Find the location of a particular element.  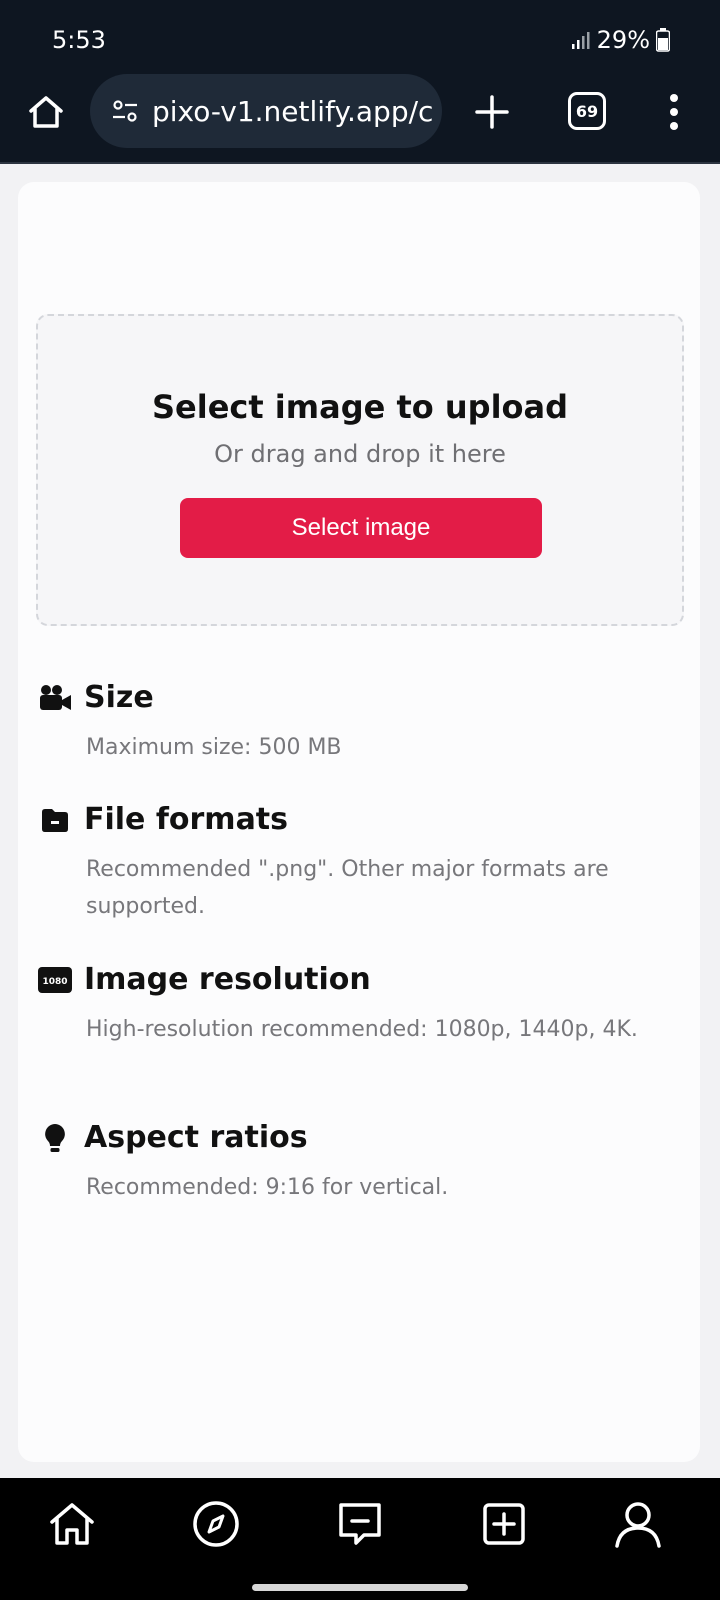

new-tab-icon is located at coordinates (492, 112).